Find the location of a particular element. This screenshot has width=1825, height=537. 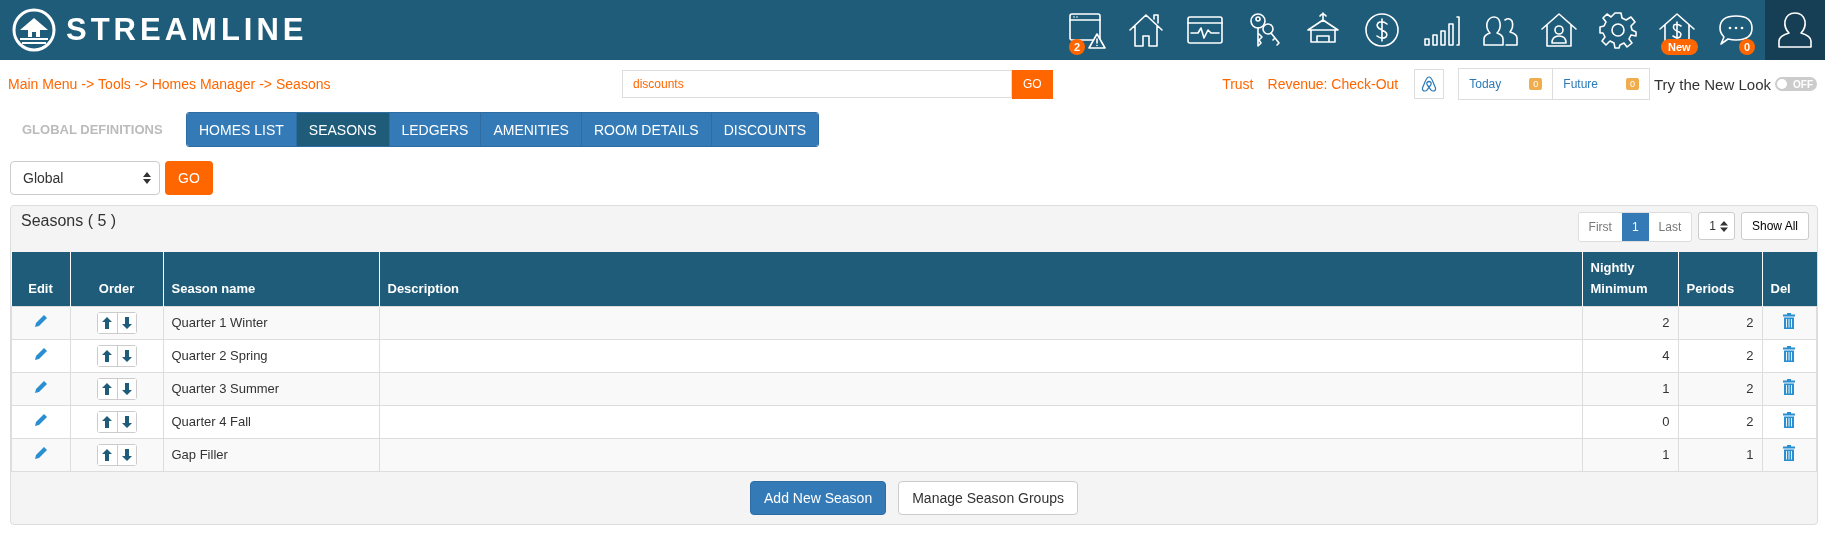

logo-icon is located at coordinates (34, 30).